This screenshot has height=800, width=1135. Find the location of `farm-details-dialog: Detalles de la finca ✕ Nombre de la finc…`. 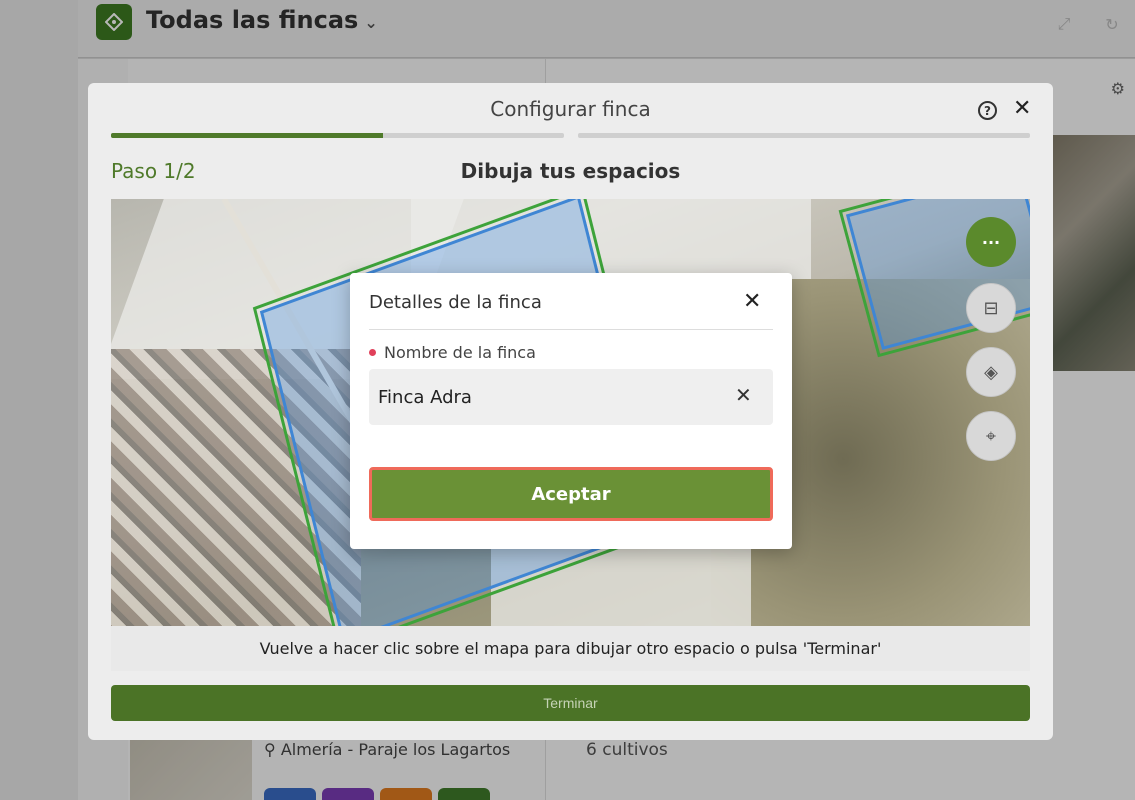

farm-details-dialog: Detalles de la finca ✕ Nombre de la finc… is located at coordinates (571, 411).